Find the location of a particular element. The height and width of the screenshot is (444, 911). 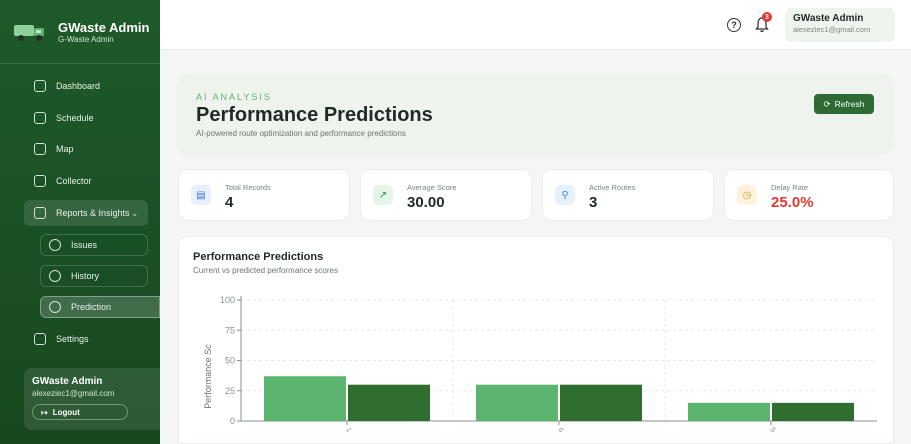

stat-card-delay-rate: ◷ Delay Rate 25.0% is located at coordinates (809, 195).